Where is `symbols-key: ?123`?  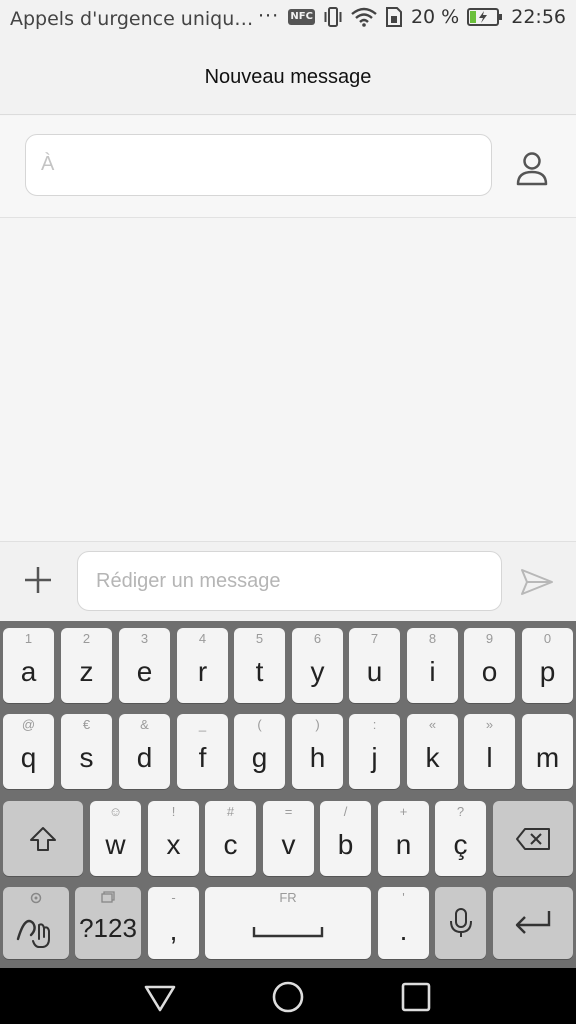
symbols-key: ?123 is located at coordinates (108, 923).